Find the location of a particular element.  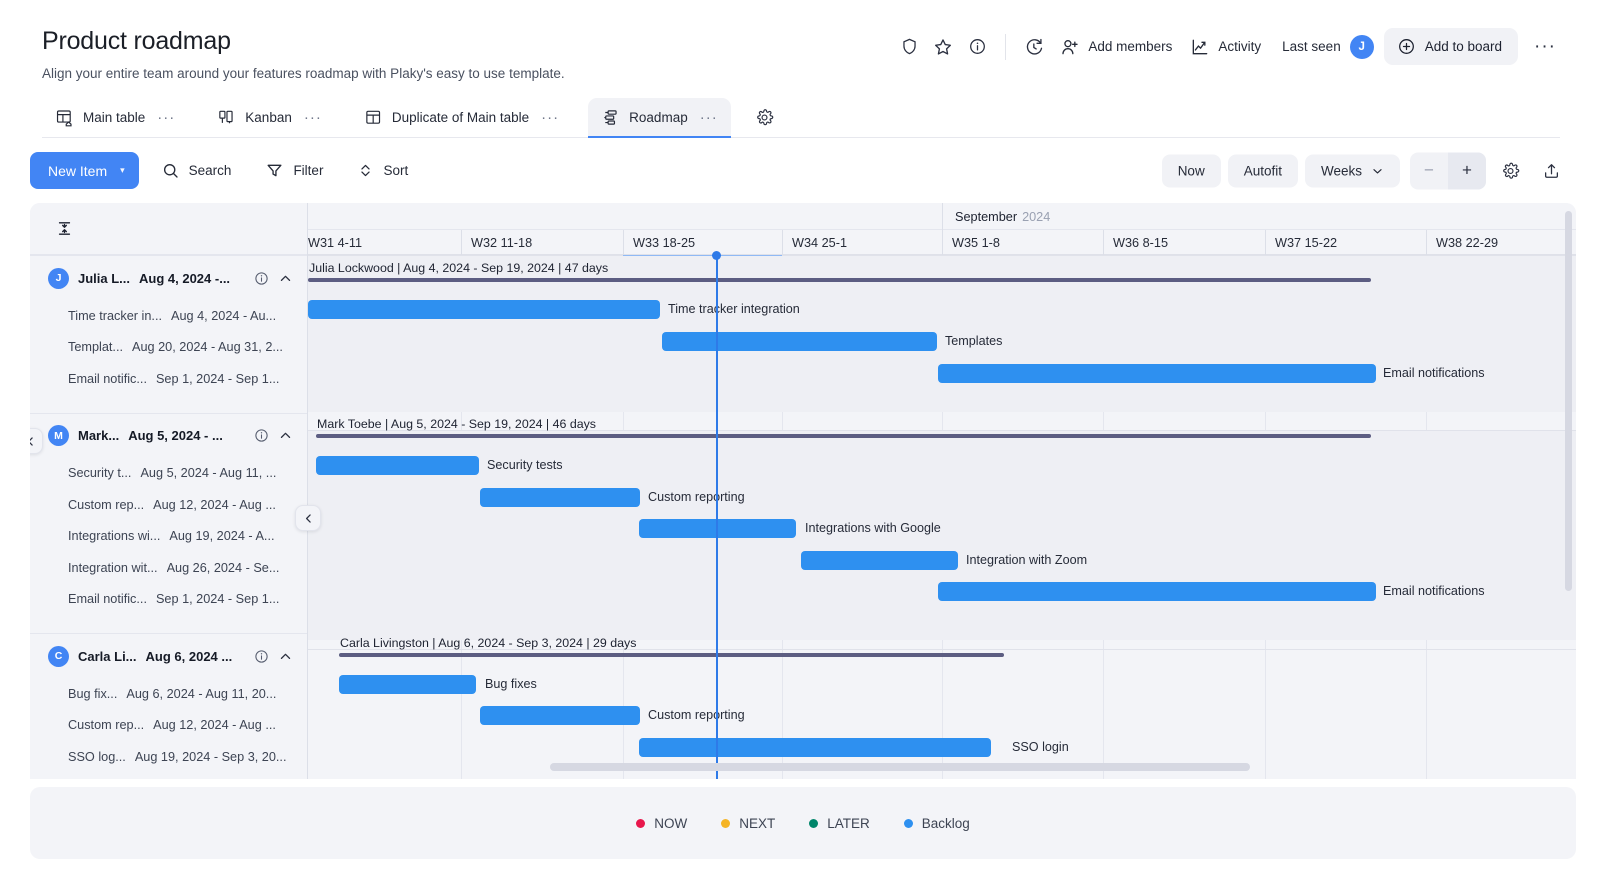

autofit-label: Autofit is located at coordinates (1262, 170).